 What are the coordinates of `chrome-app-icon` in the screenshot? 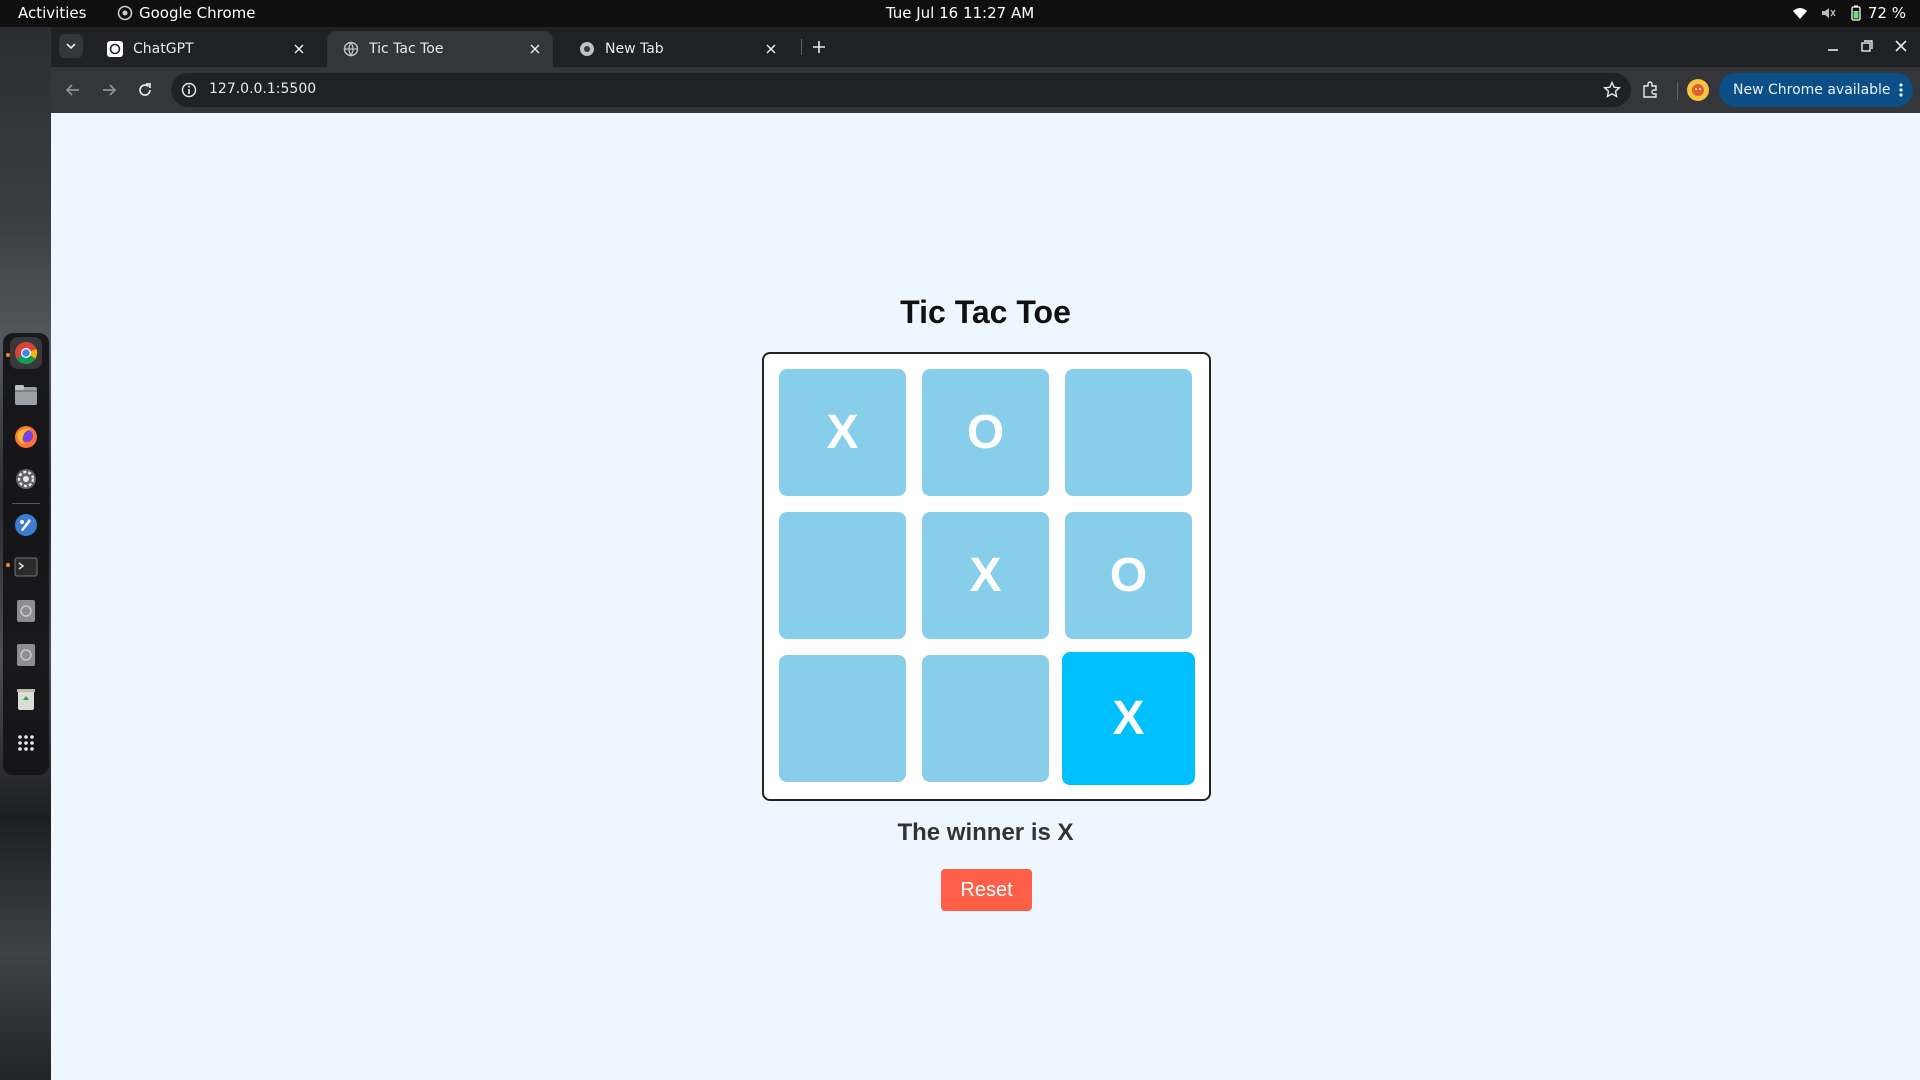 It's located at (125, 13).